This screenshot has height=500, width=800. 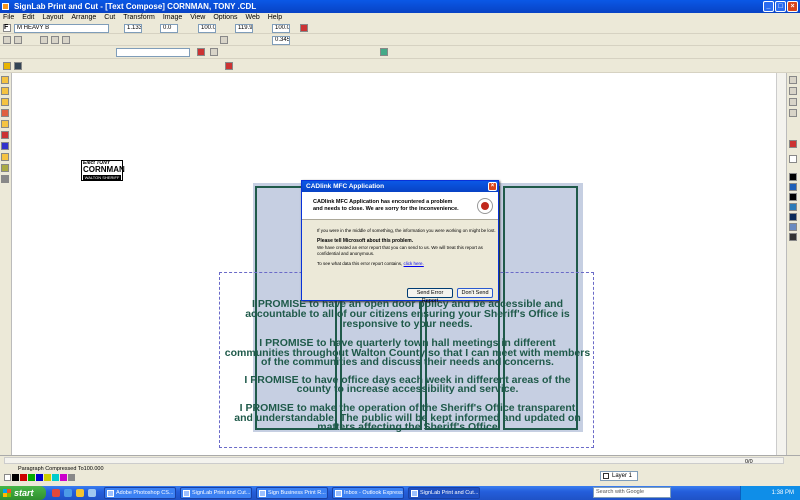 I want to click on task-label: Inbox - Outlook Express, so click(x=373, y=493).